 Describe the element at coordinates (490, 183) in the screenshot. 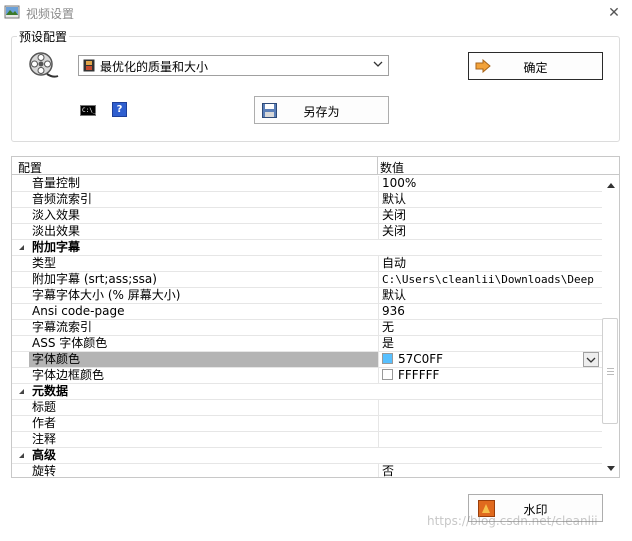

I see `property-value: 100%` at that location.